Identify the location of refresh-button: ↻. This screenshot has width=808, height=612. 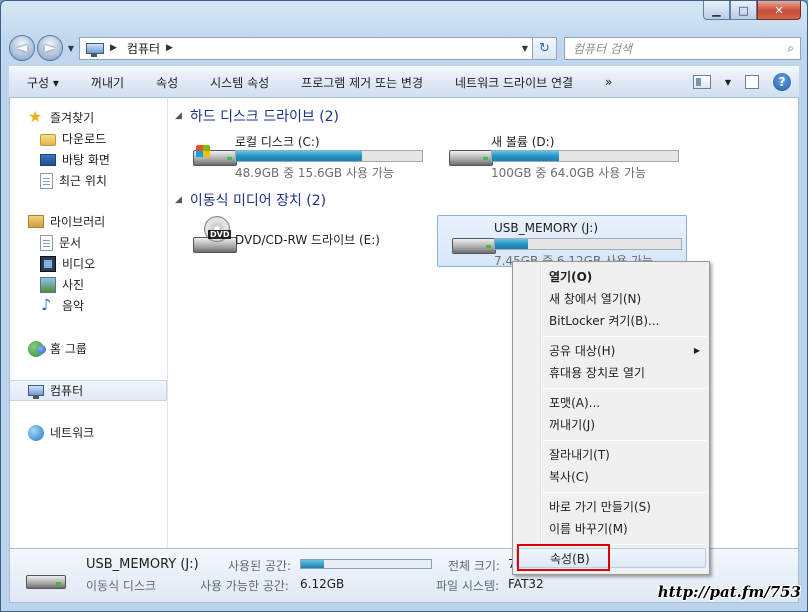
(545, 48).